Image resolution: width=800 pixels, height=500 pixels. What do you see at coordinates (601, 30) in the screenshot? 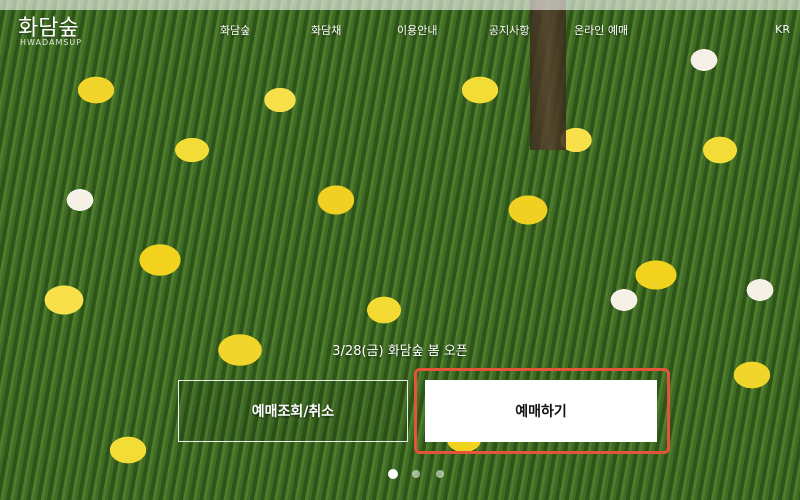
I see `nav-item-online-booking: 온라인 예매` at bounding box center [601, 30].